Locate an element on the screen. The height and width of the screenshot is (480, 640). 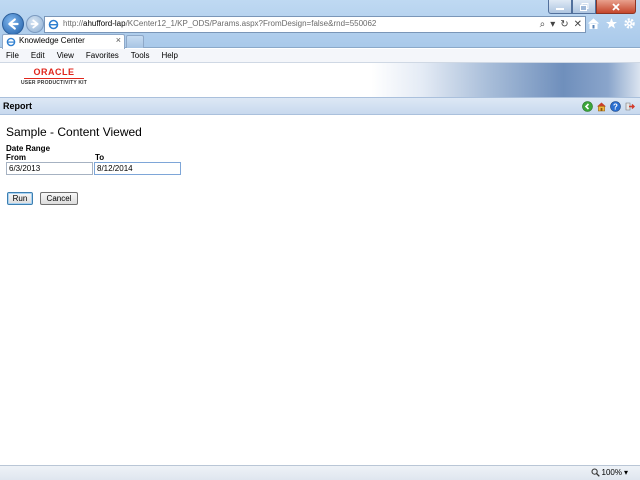
tab-knowledge-center: Knowledge Center × is located at coordinates (63, 41).